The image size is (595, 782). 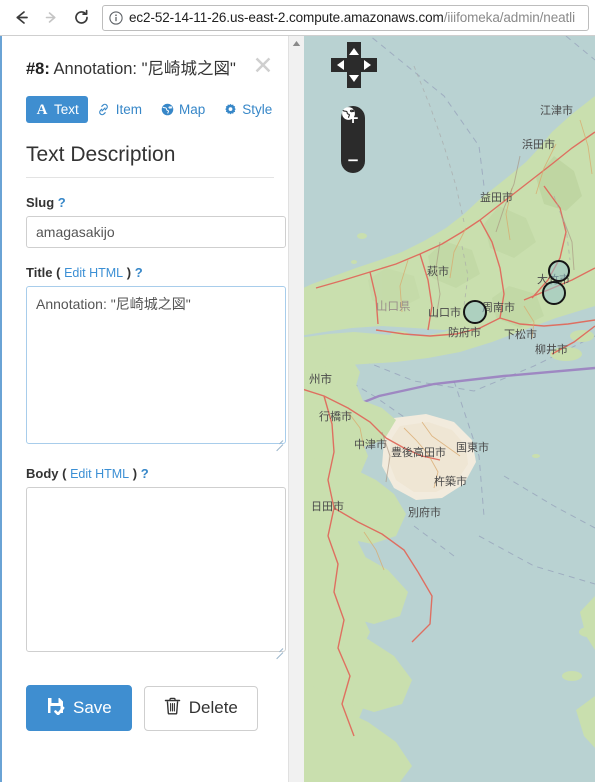 What do you see at coordinates (150, 272) in the screenshot?
I see `title-label: Title ( Edit HTML ) ?` at bounding box center [150, 272].